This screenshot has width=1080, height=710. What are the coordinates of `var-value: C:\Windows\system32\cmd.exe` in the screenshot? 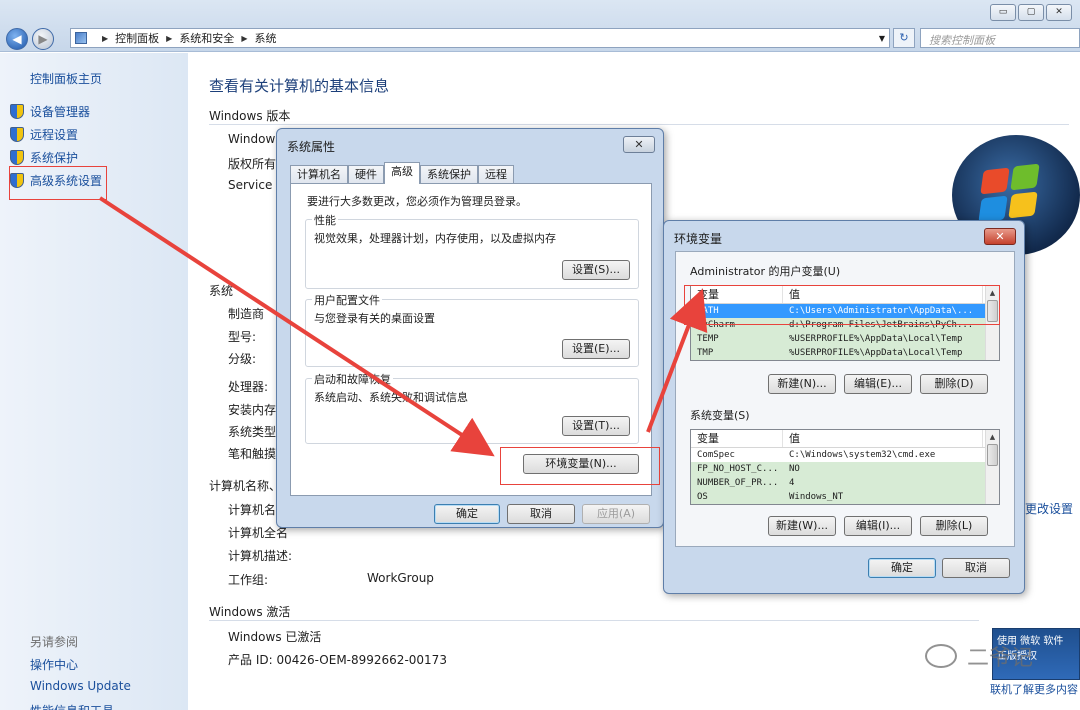 It's located at (862, 455).